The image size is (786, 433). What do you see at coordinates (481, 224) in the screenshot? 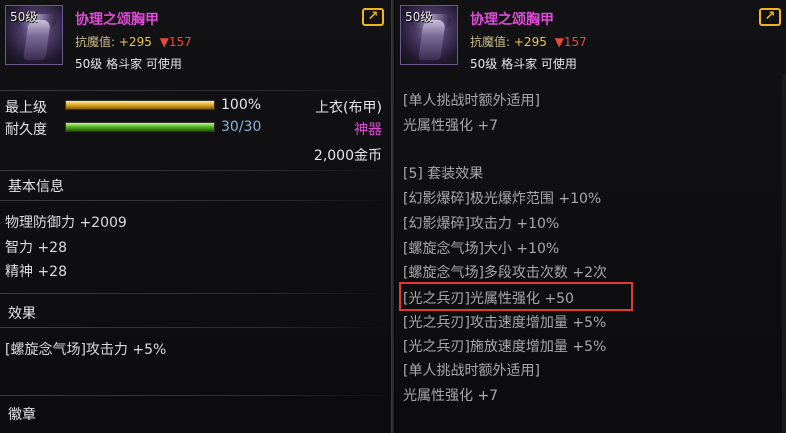
I see `set-effect-line: [幻影爆碎]攻击力 +10%` at bounding box center [481, 224].